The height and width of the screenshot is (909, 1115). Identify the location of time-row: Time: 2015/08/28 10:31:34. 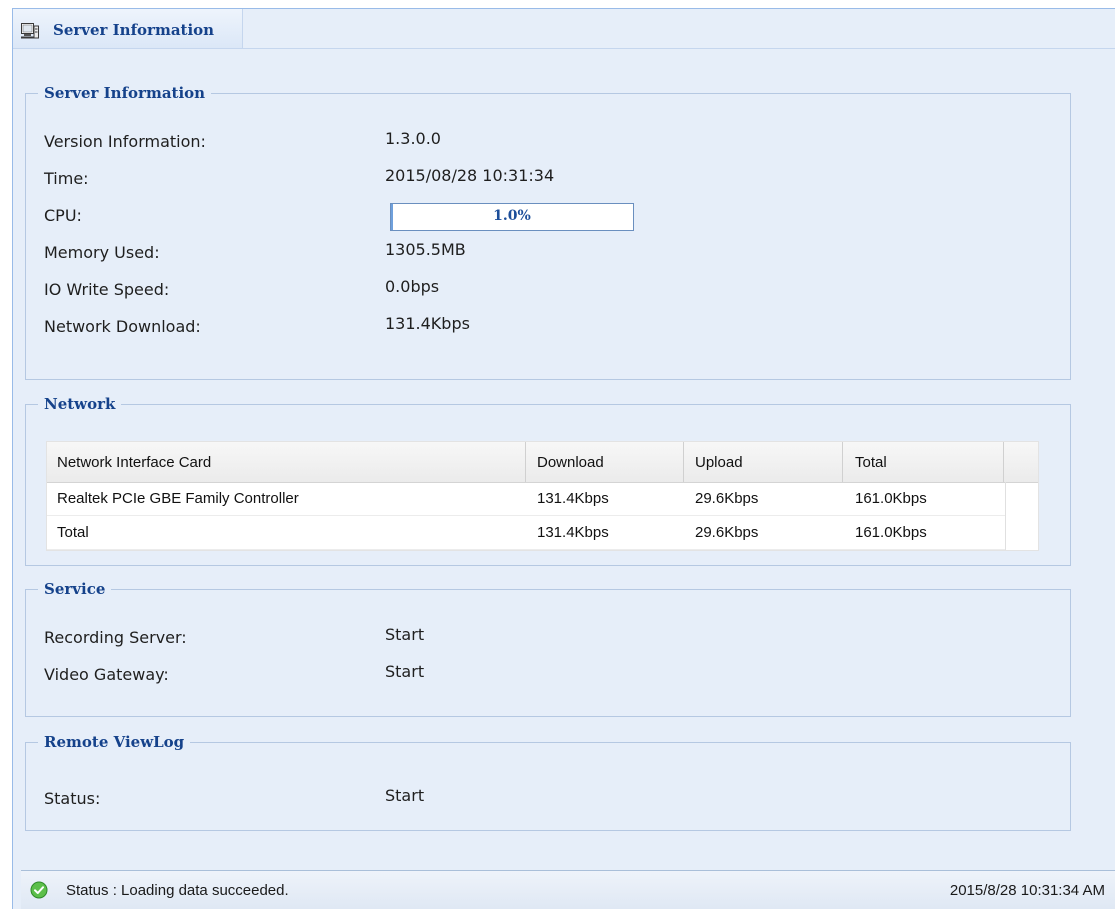
(557, 180).